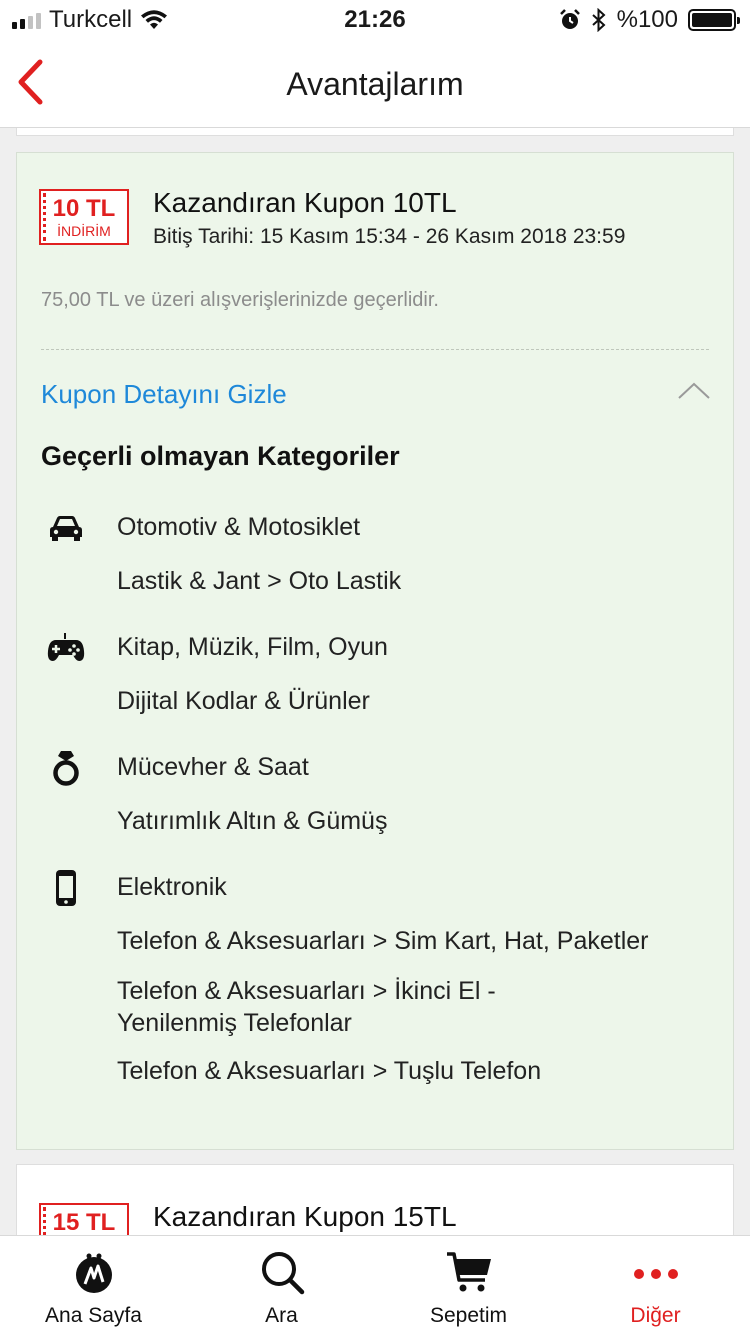  What do you see at coordinates (655, 1274) in the screenshot?
I see `more-dots-icon` at bounding box center [655, 1274].